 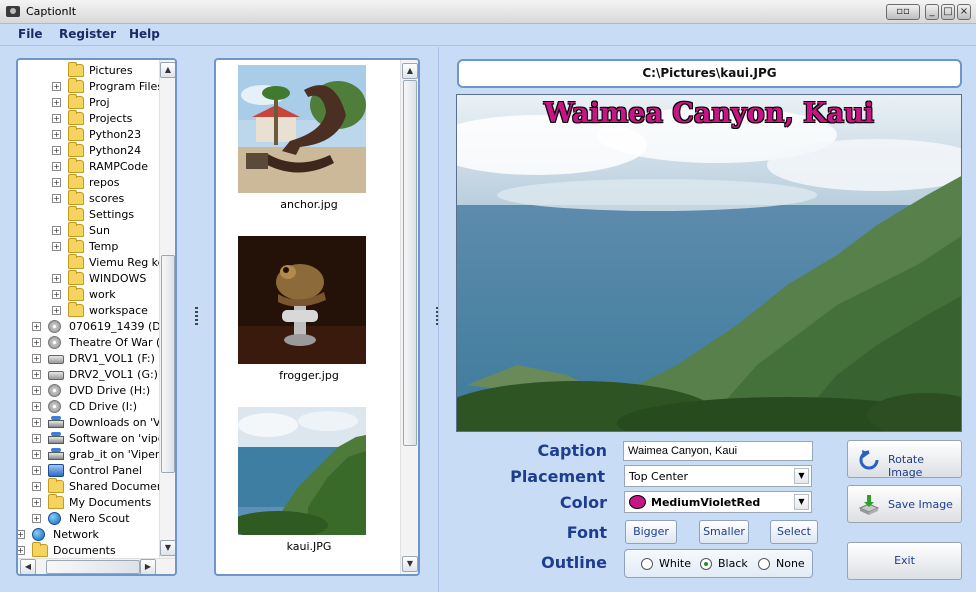 I want to click on placement-select: Top Center ▼, so click(x=718, y=476).